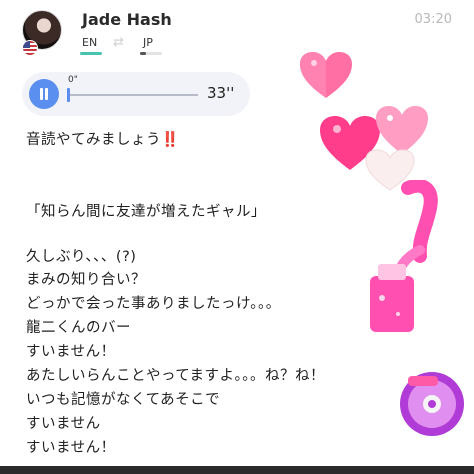 The image size is (474, 474). I want to click on cd-sticker, so click(432, 404).